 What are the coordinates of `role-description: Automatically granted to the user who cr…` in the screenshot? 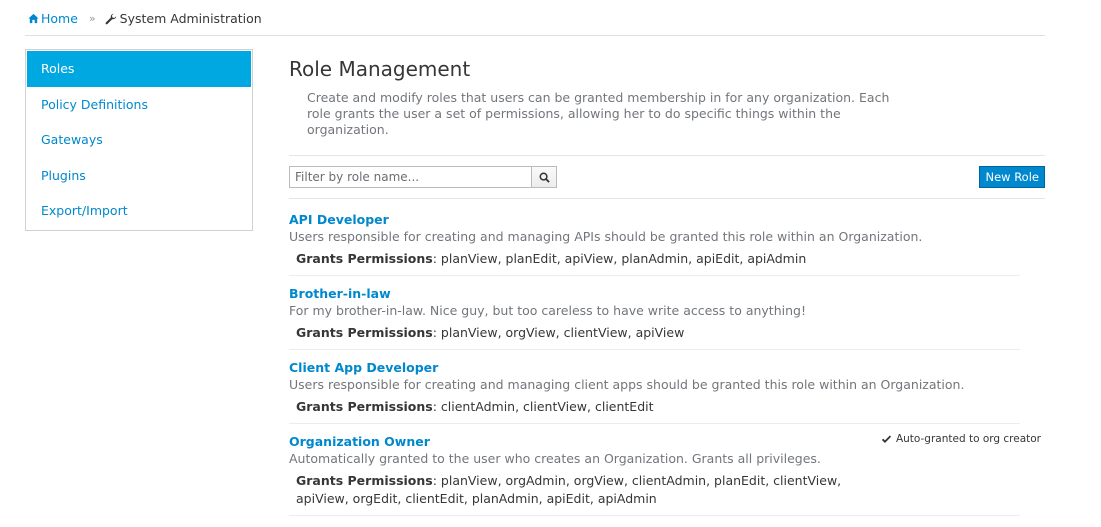 It's located at (555, 458).